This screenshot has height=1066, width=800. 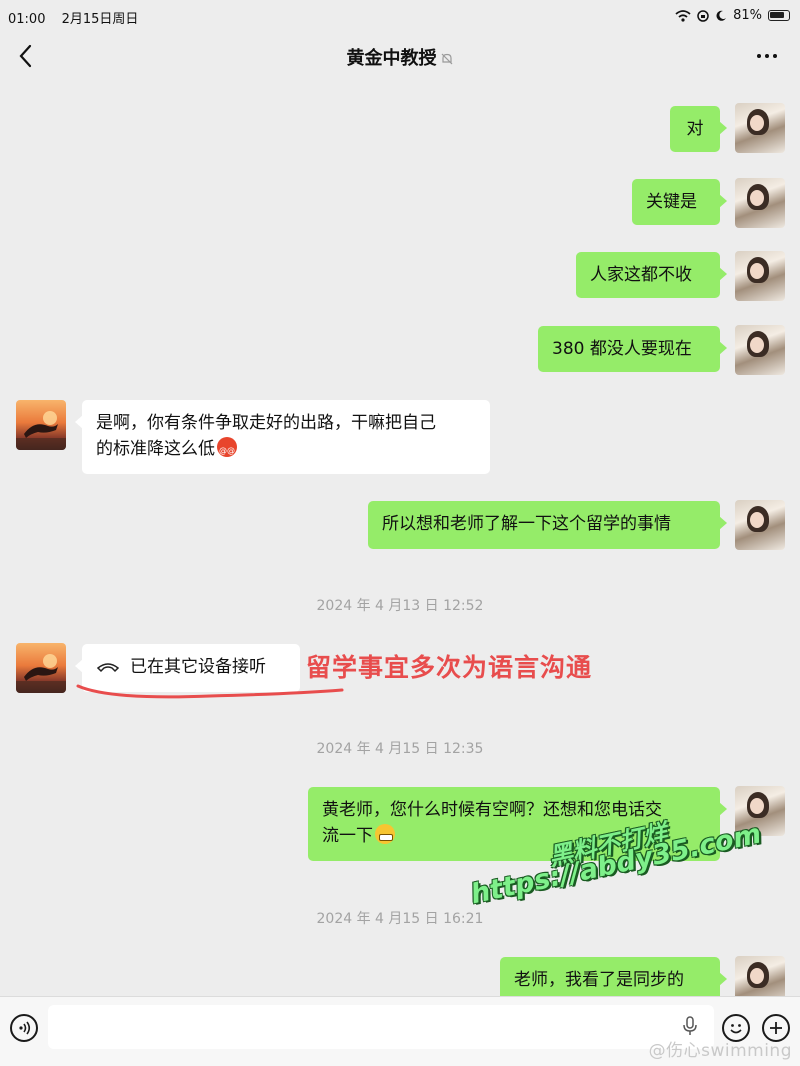 I want to click on status-bar: 01:00 2月15日周日 81%, so click(x=400, y=16).